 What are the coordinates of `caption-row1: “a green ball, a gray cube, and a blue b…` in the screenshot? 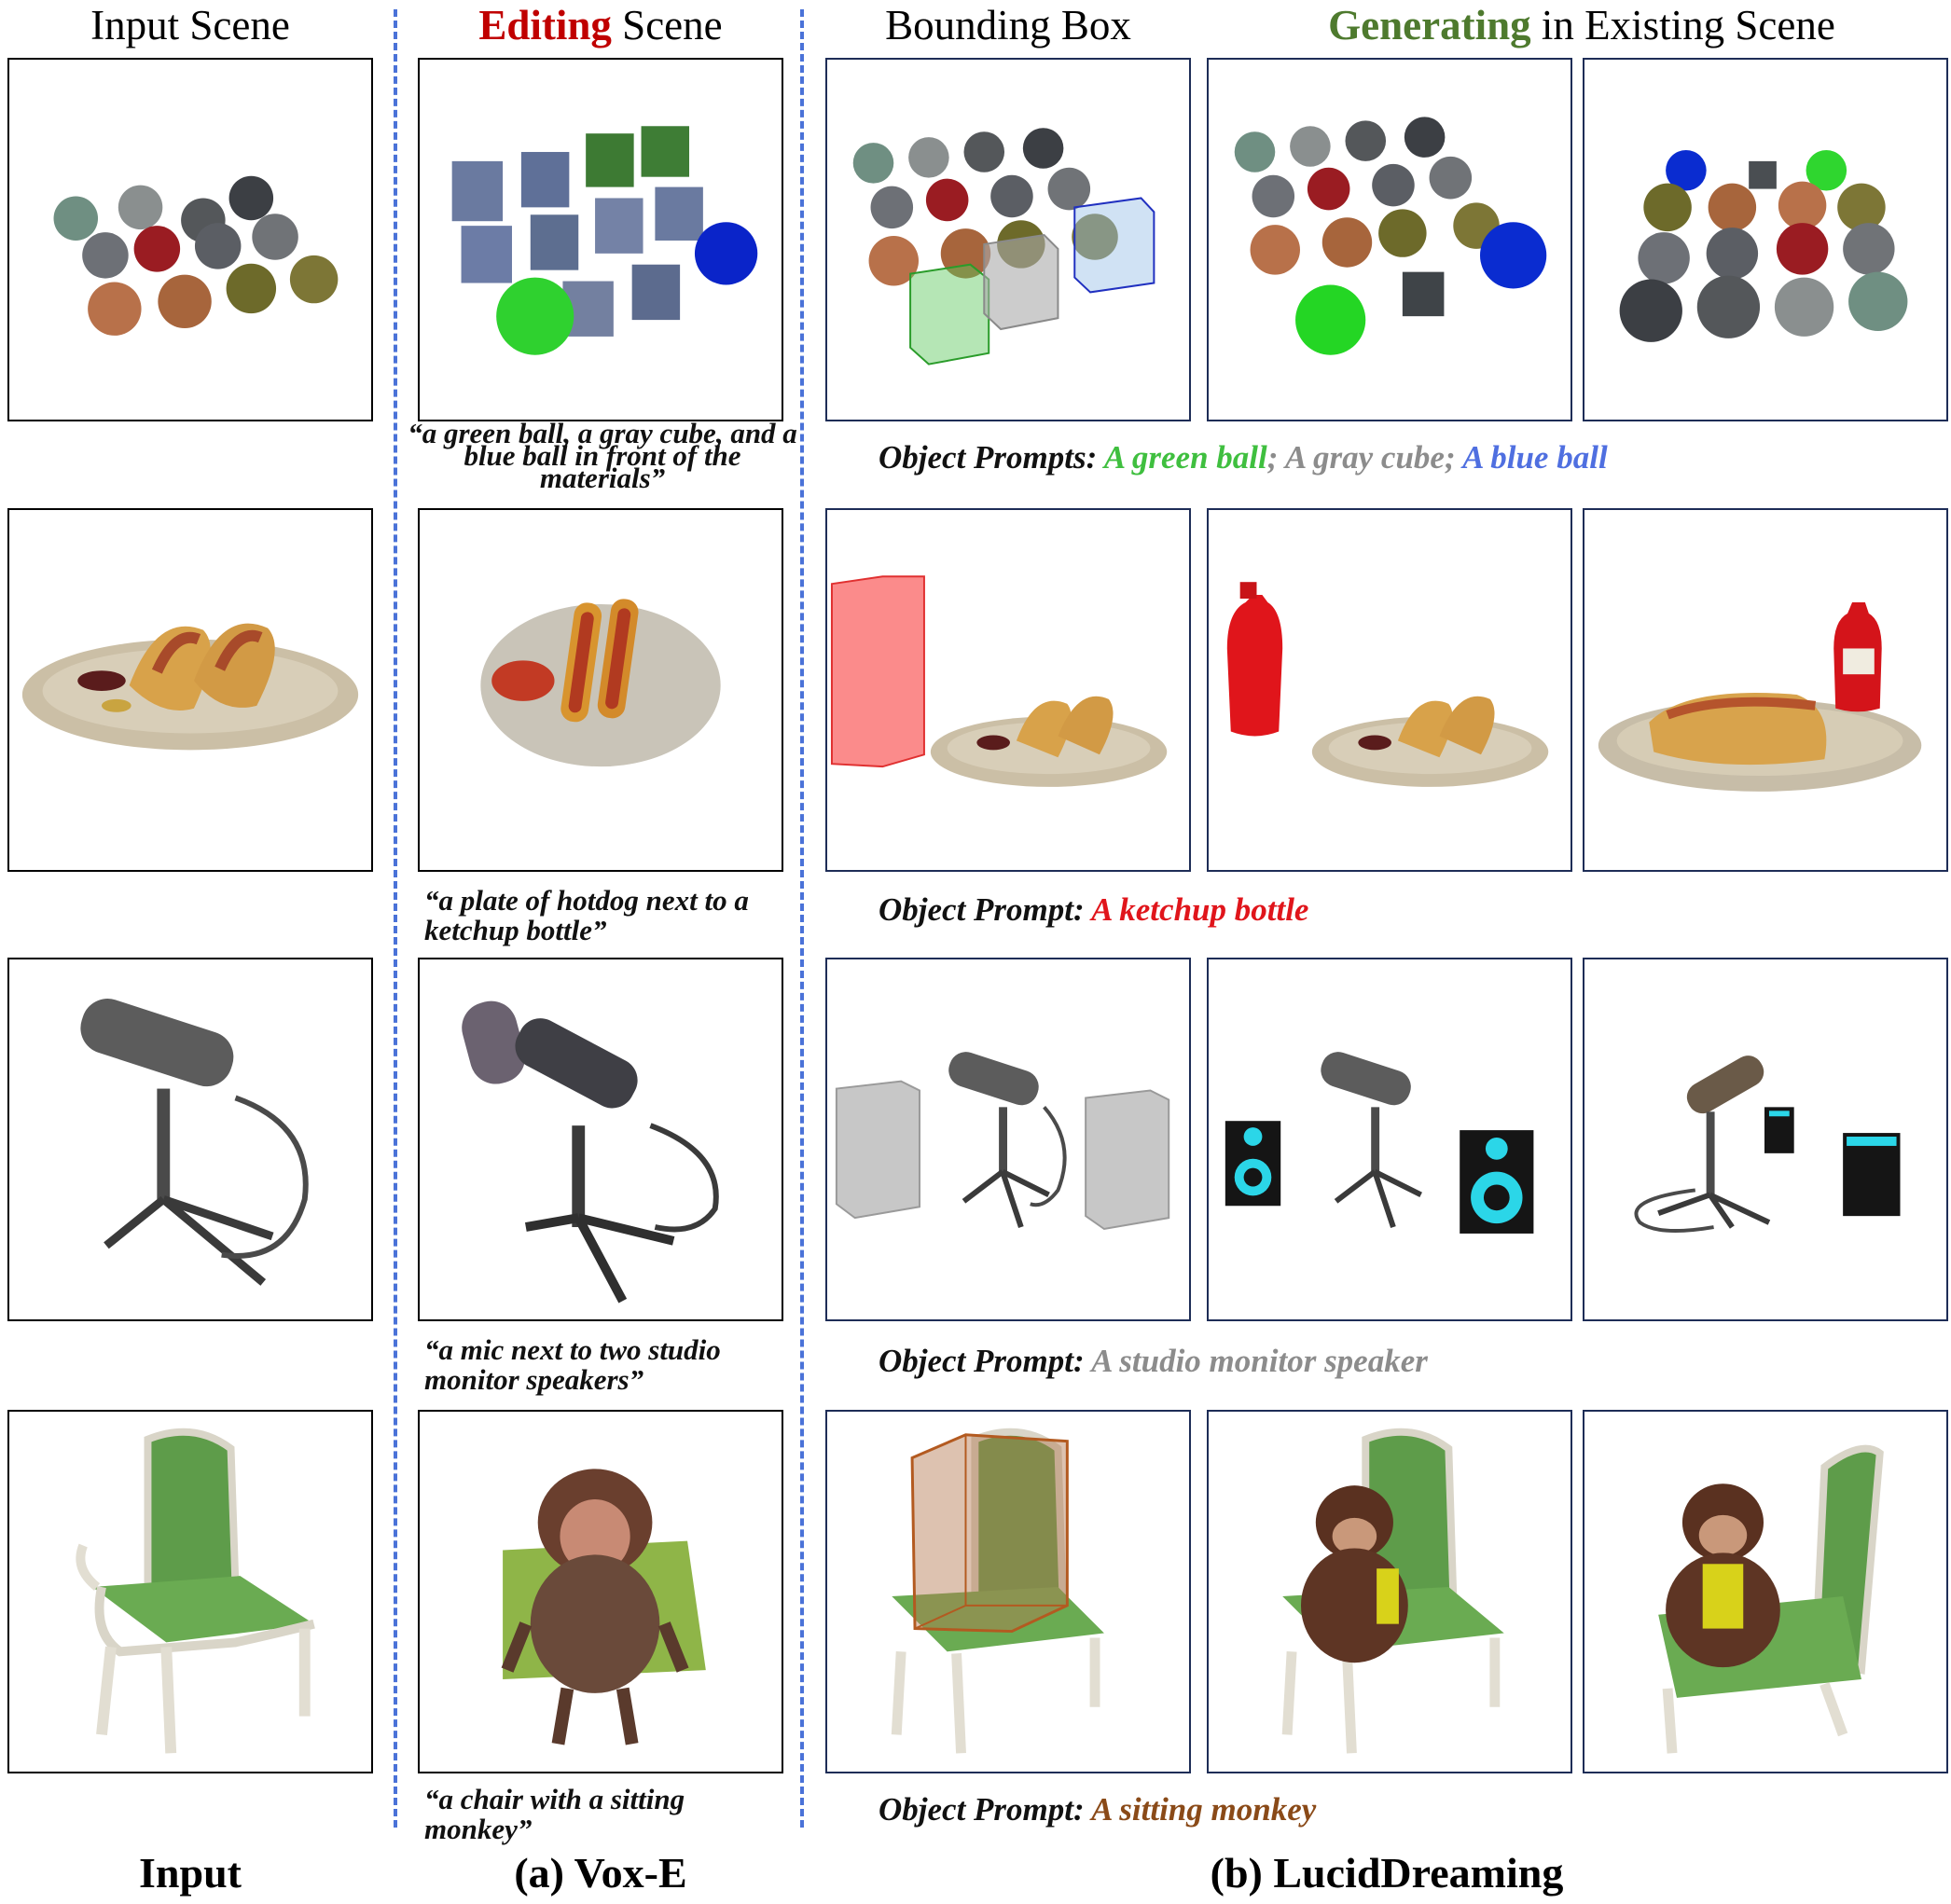 It's located at (602, 455).